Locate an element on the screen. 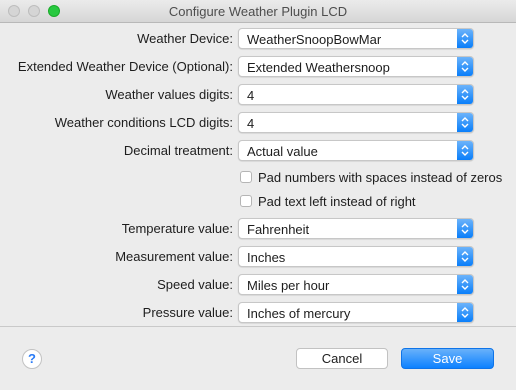  row-temperature: Temperature value: Fahrenheit is located at coordinates (258, 229).